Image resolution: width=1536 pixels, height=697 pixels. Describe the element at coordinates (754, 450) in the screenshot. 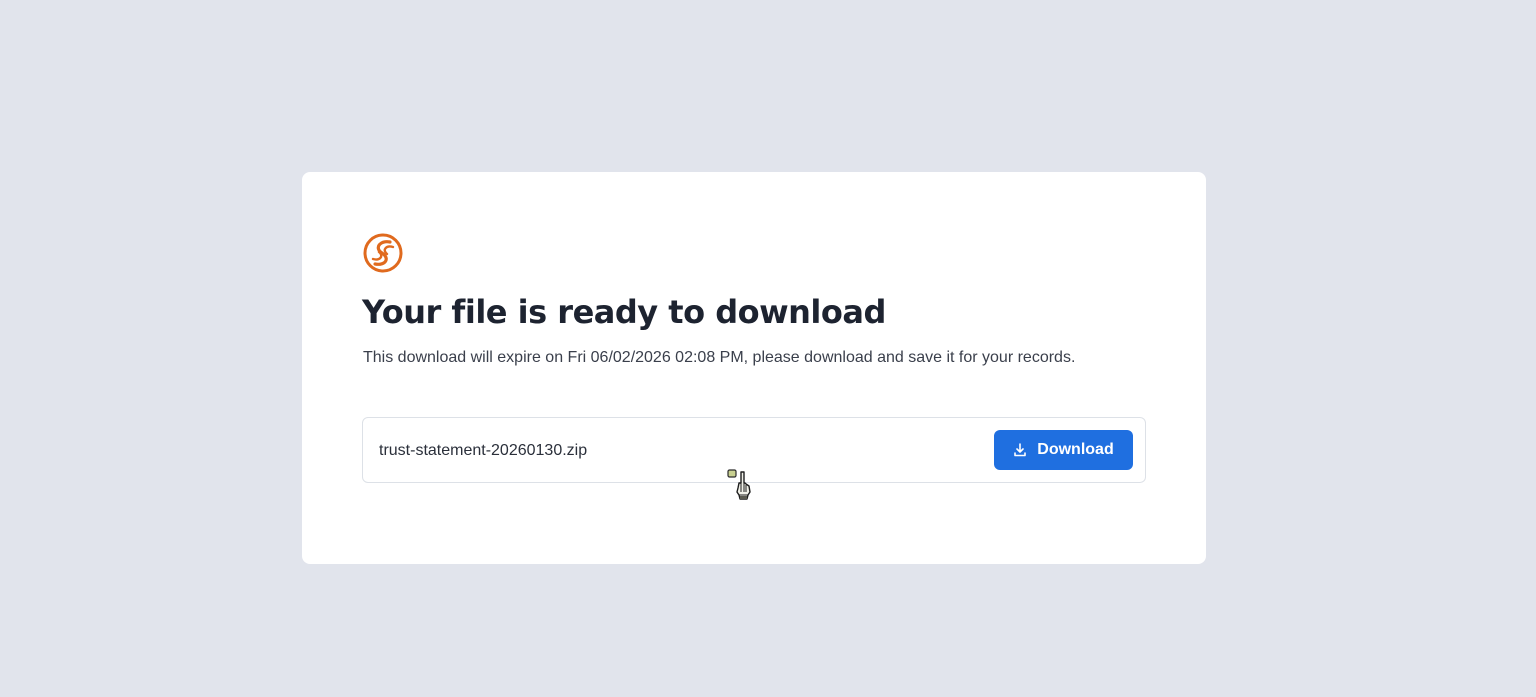

I see `file-row: trust-statement-20260130.zip Download` at that location.